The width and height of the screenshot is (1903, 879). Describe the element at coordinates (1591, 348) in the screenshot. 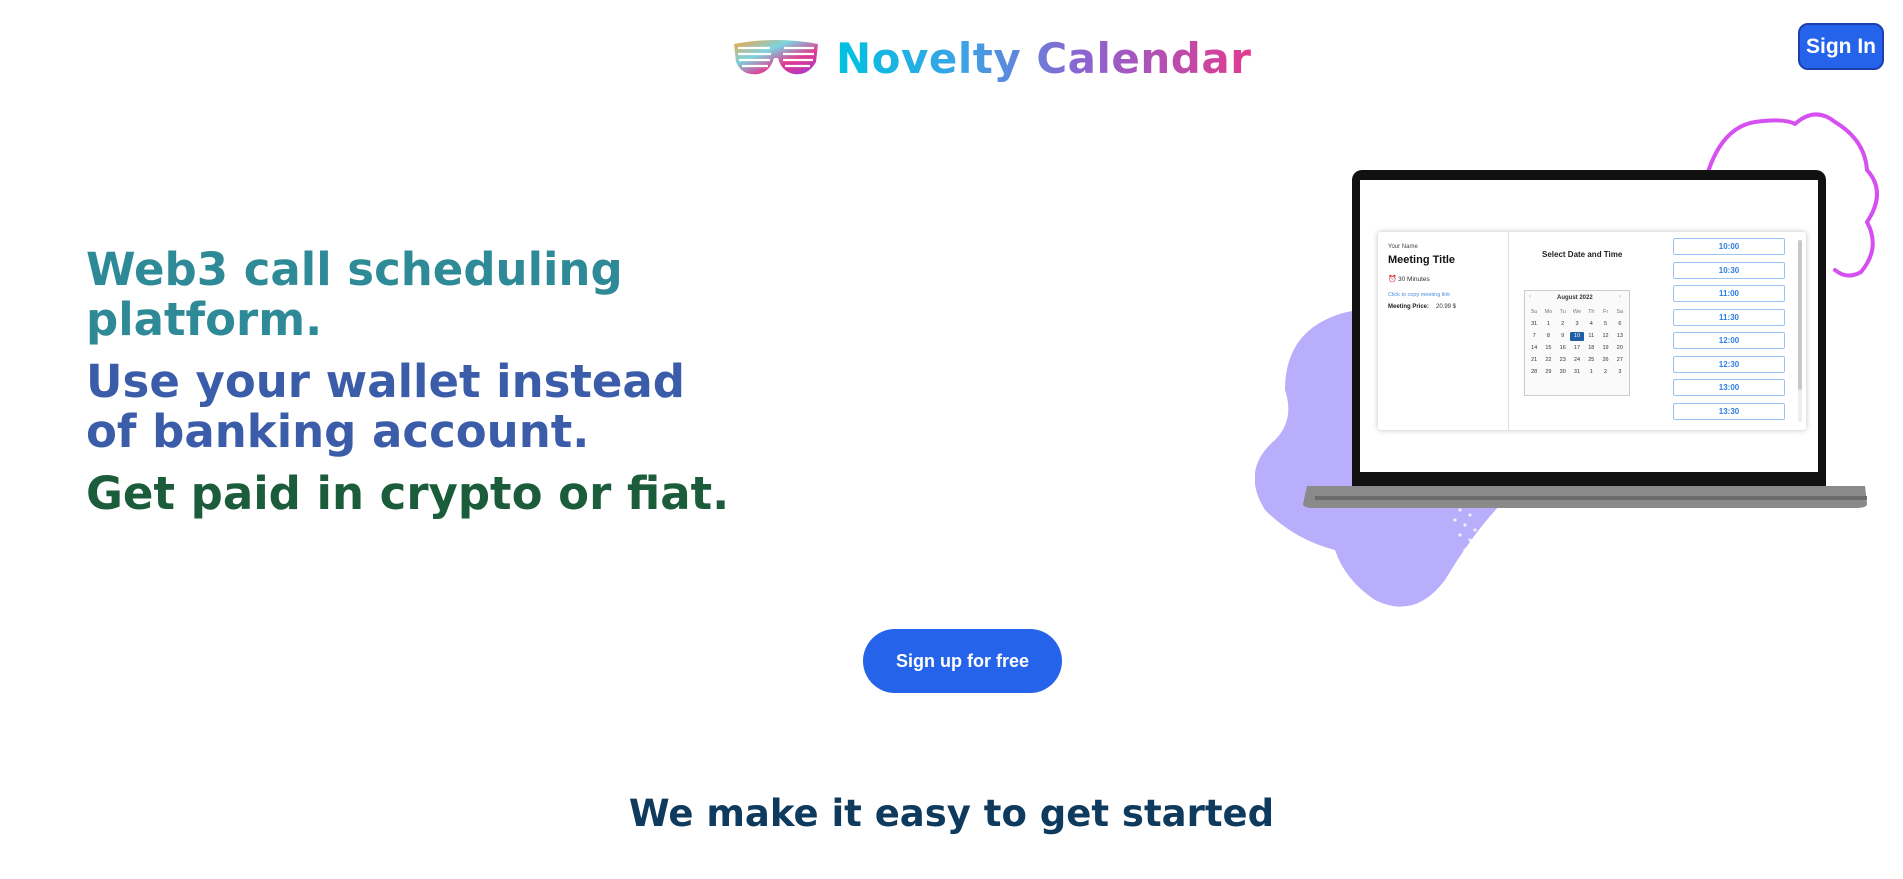

I see `calendar-day: 18` at that location.